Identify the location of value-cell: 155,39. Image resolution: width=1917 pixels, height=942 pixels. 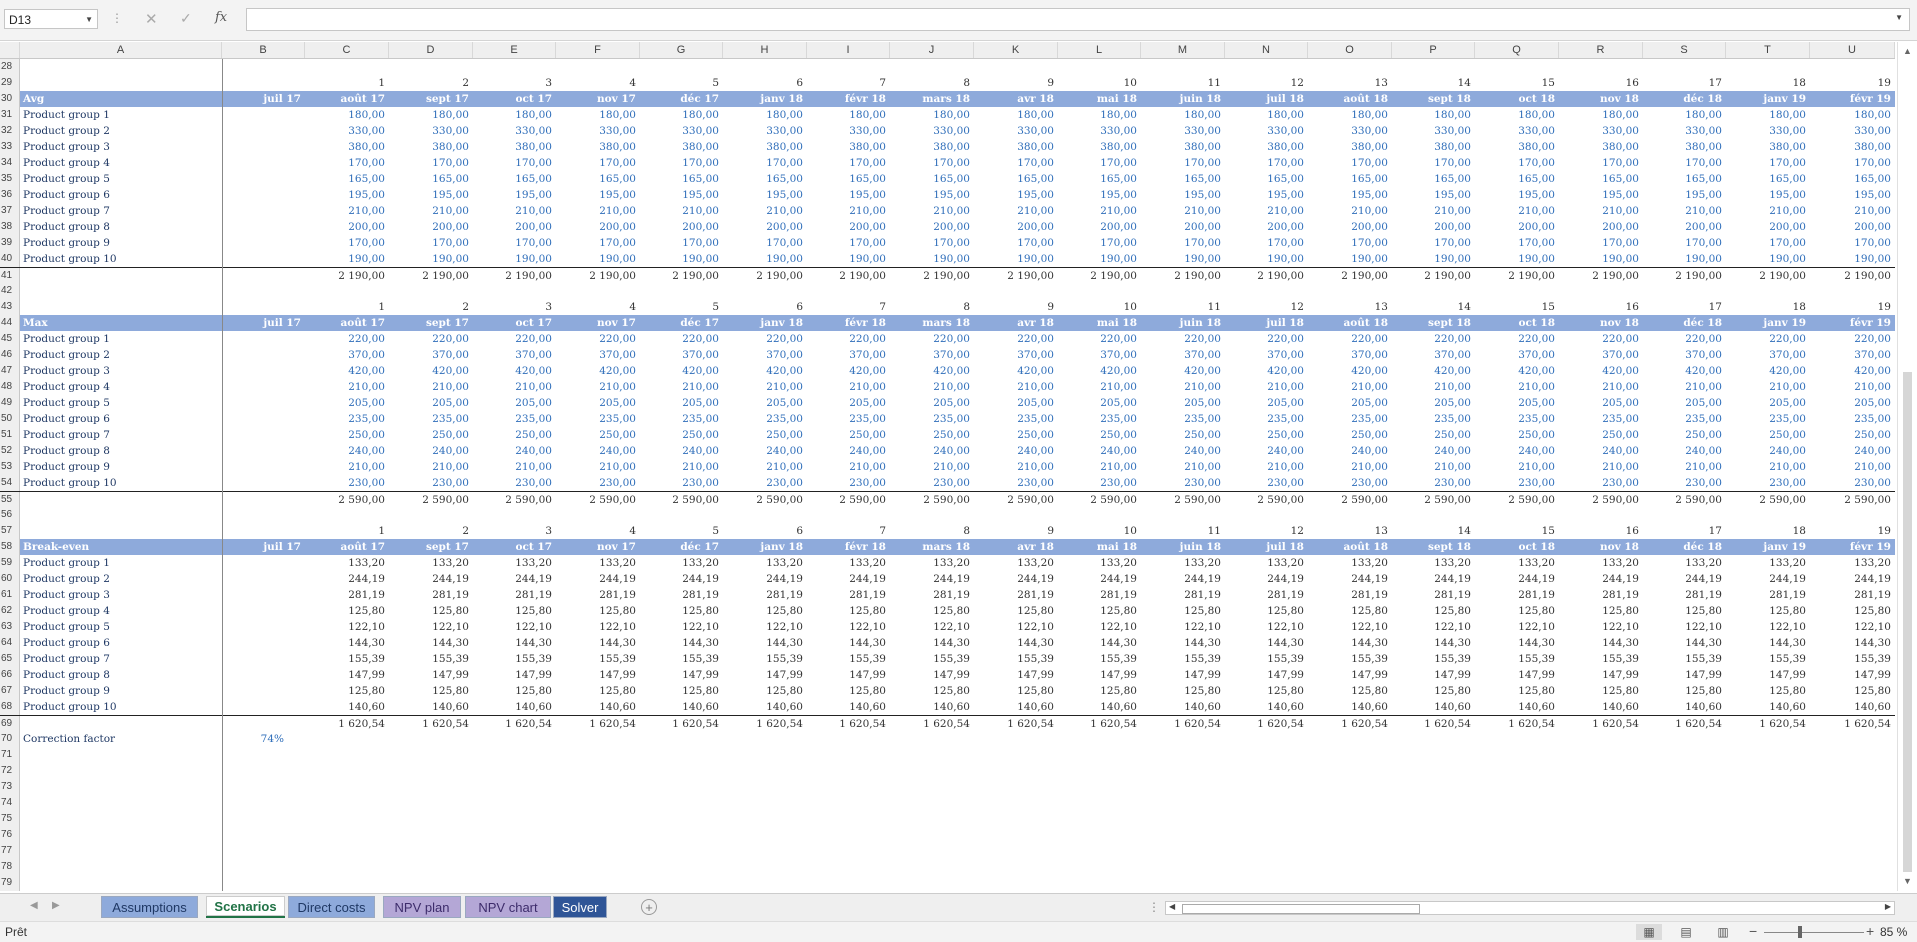
(1016, 659).